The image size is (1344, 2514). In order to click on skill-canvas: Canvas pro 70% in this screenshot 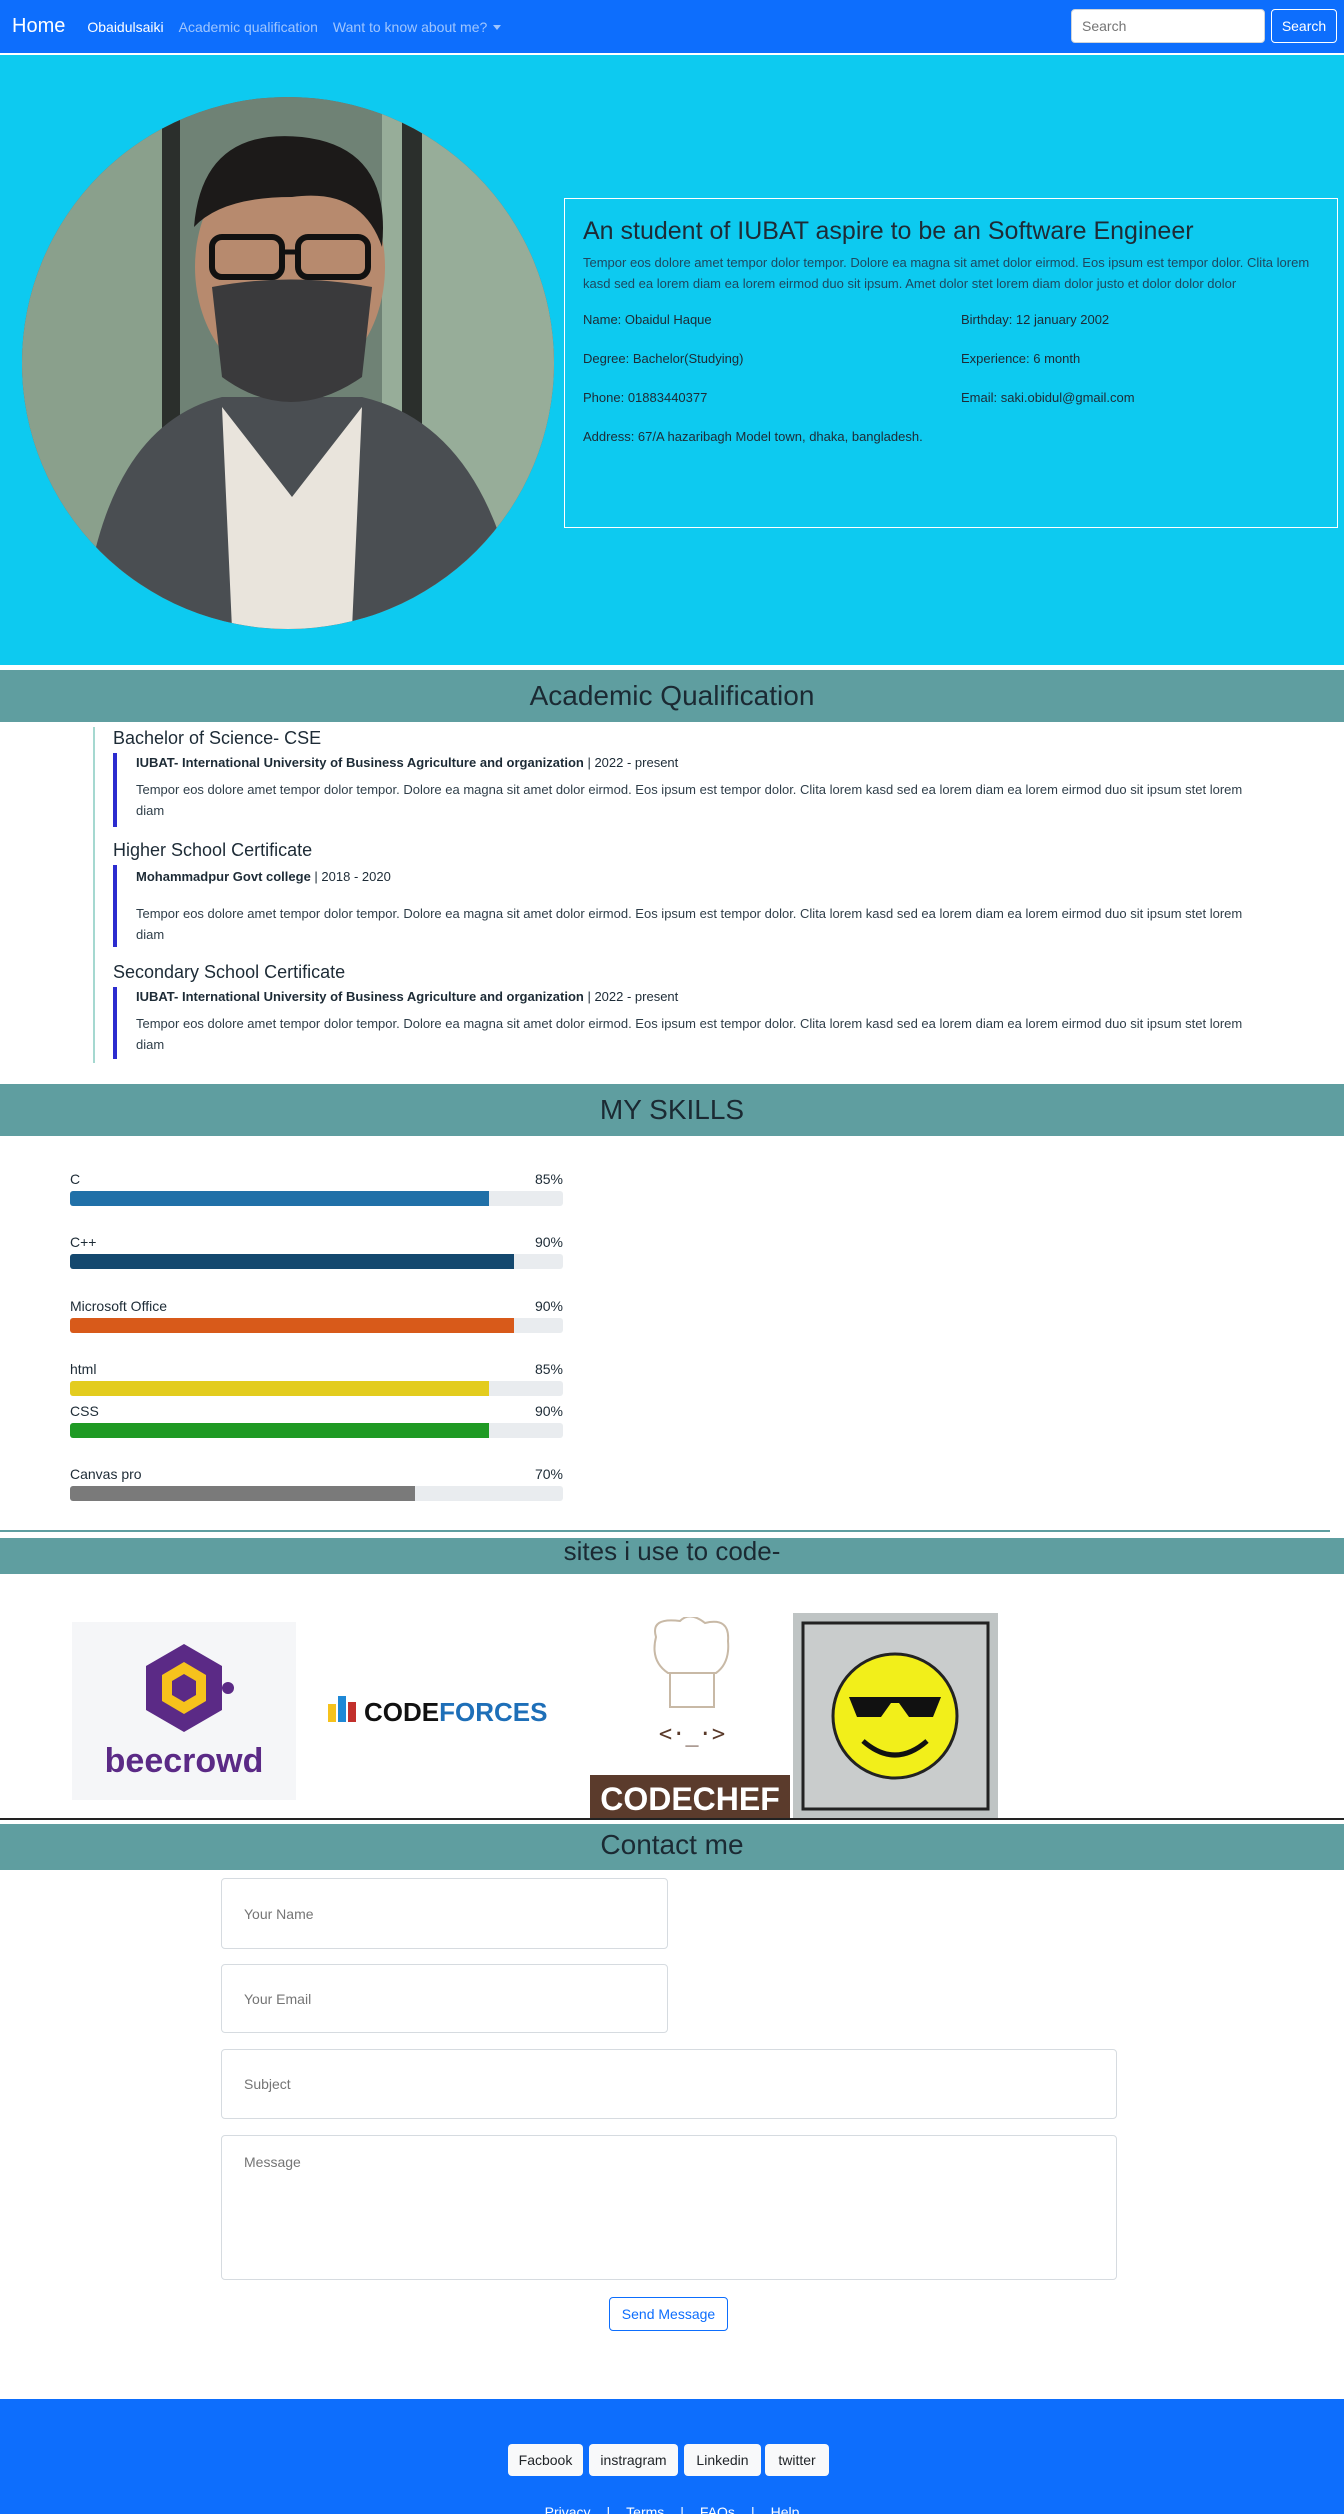, I will do `click(316, 1483)`.